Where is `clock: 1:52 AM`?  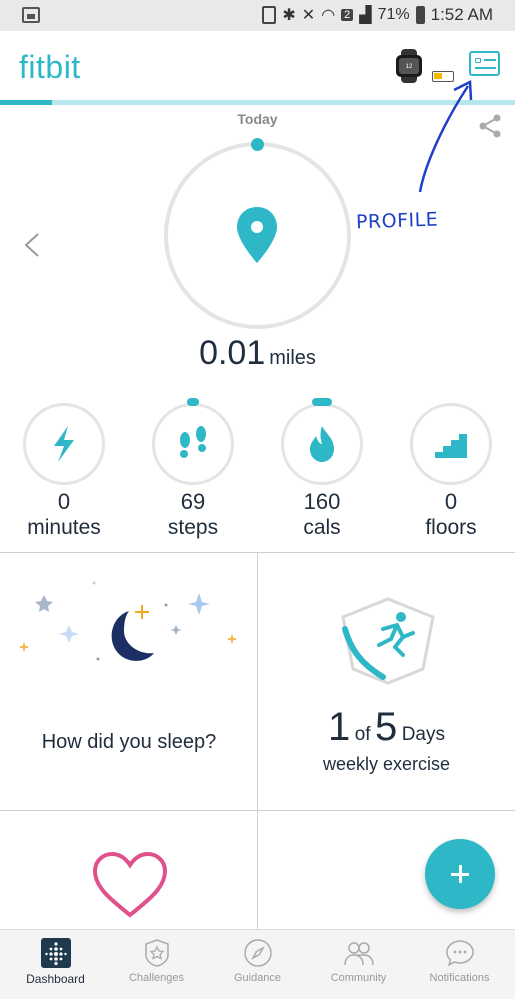
clock: 1:52 AM is located at coordinates (461, 14).